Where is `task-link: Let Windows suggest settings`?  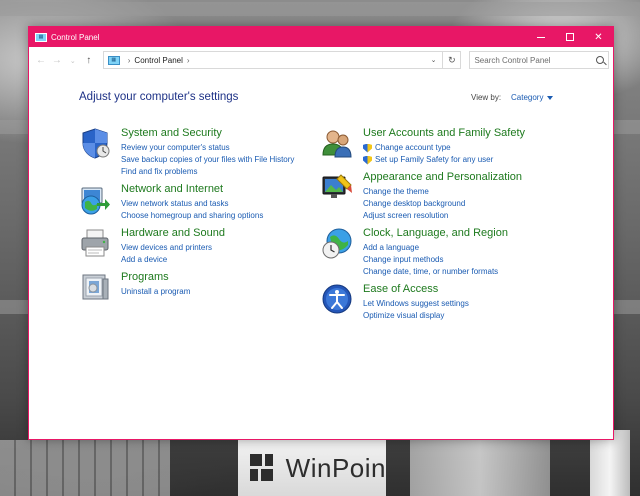 task-link: Let Windows suggest settings is located at coordinates (416, 304).